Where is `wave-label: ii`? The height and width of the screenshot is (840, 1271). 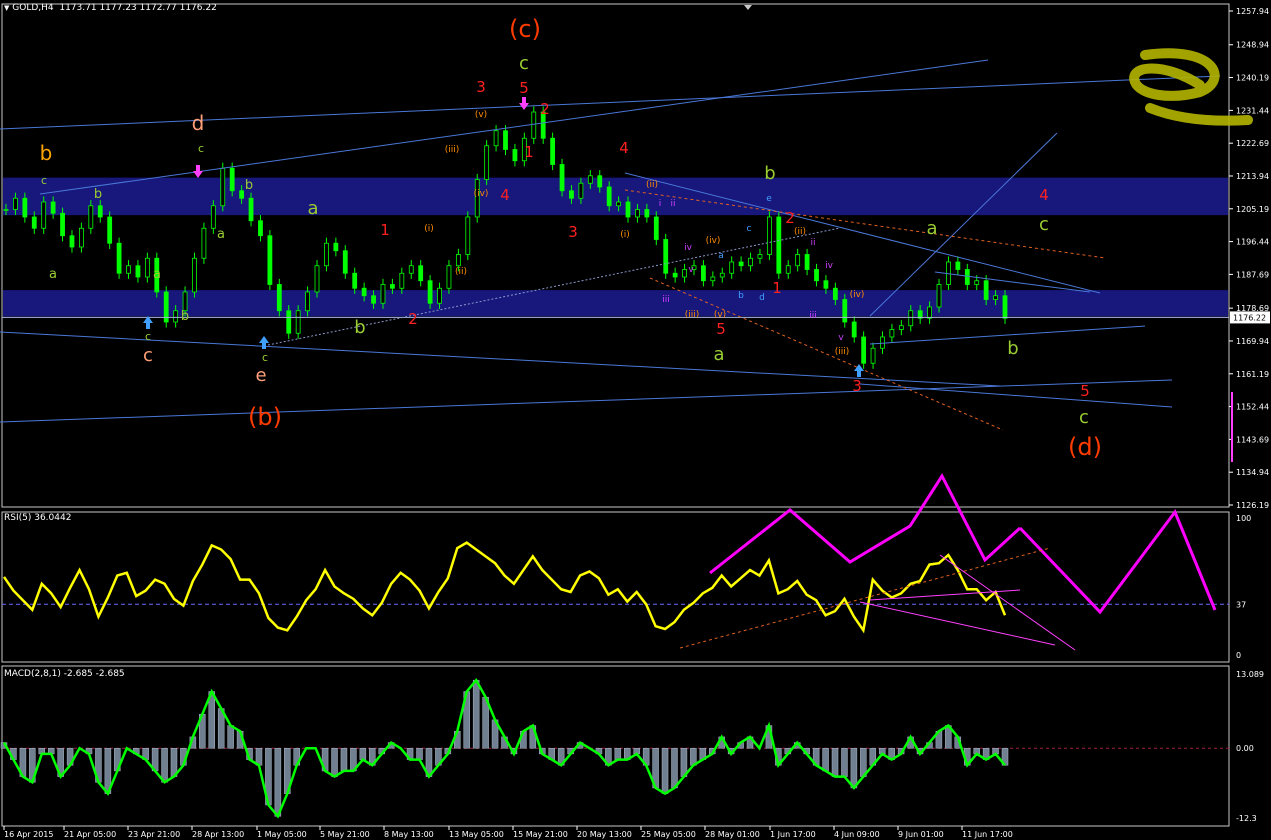
wave-label: ii is located at coordinates (812, 243).